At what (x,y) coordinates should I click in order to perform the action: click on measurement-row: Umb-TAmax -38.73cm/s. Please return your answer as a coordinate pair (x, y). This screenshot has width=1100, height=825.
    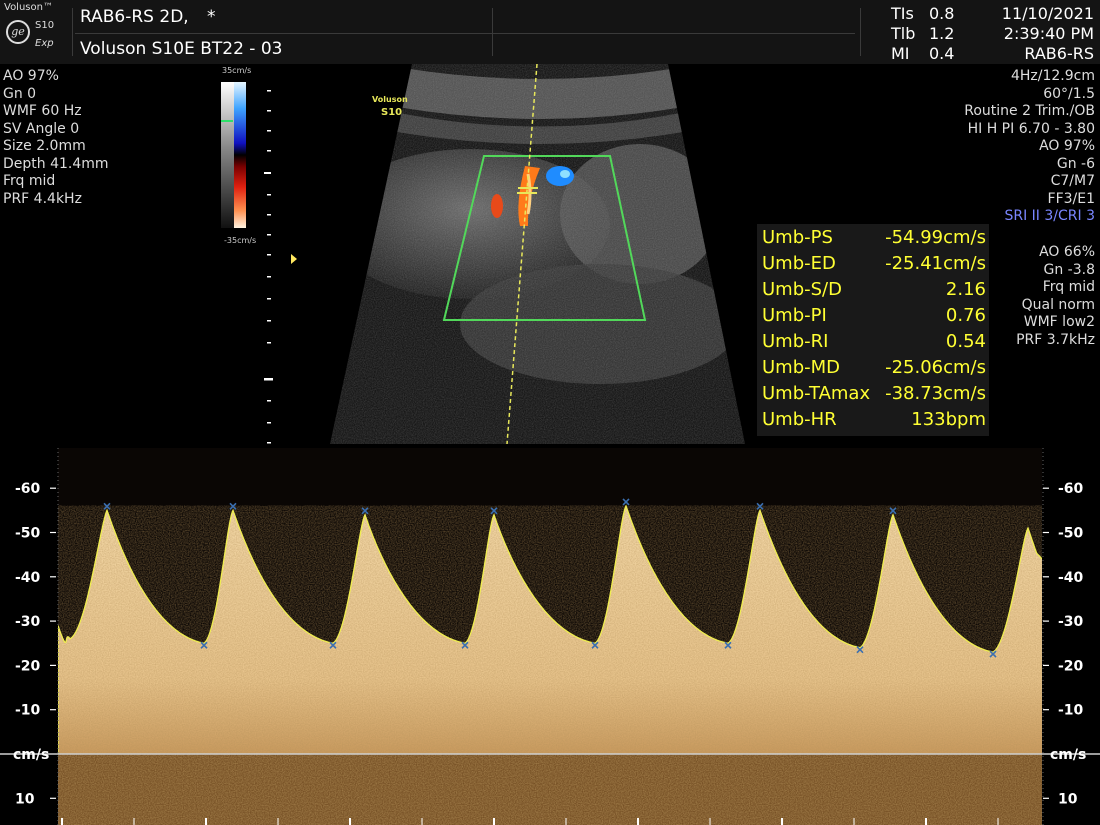
    Looking at the image, I should click on (874, 396).